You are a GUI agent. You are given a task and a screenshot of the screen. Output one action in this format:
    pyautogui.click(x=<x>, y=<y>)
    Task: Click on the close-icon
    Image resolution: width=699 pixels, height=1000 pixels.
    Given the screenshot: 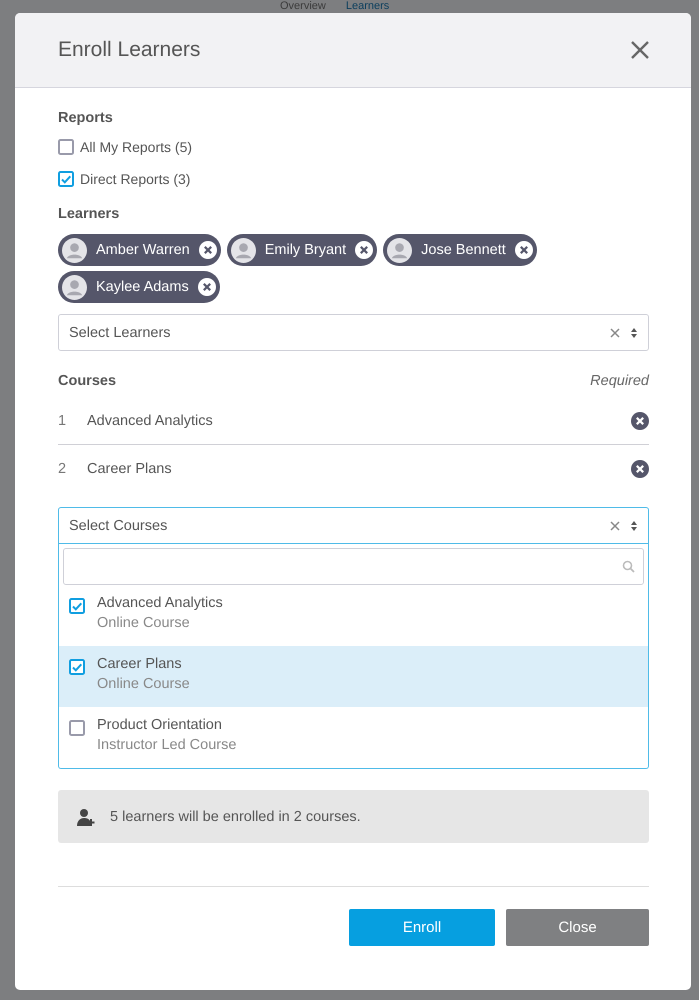 What is the action you would take?
    pyautogui.click(x=640, y=50)
    